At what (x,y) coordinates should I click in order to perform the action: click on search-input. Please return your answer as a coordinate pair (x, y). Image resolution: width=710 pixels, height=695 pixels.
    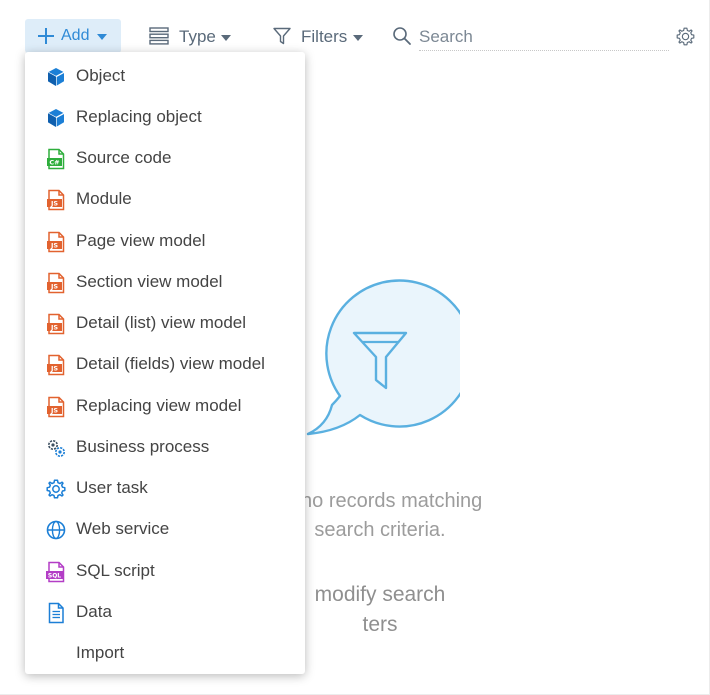
    Looking at the image, I should click on (544, 37).